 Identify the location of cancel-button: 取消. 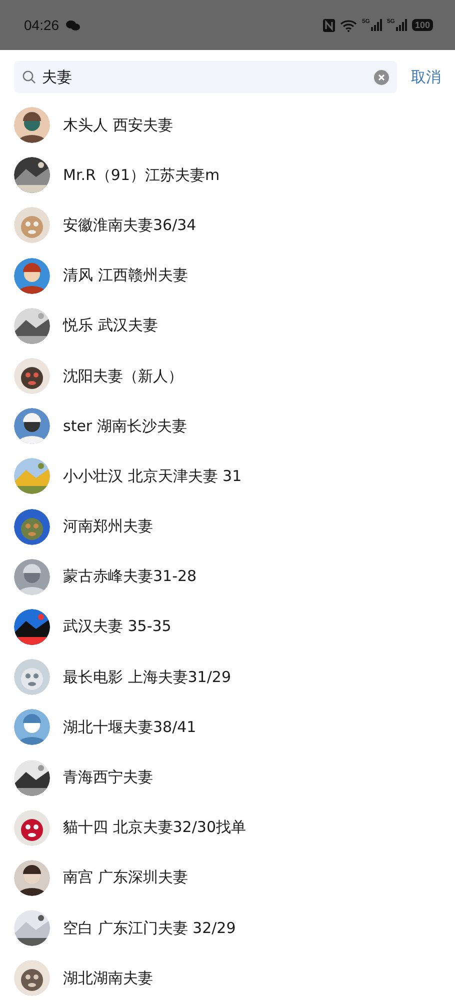
(426, 77).